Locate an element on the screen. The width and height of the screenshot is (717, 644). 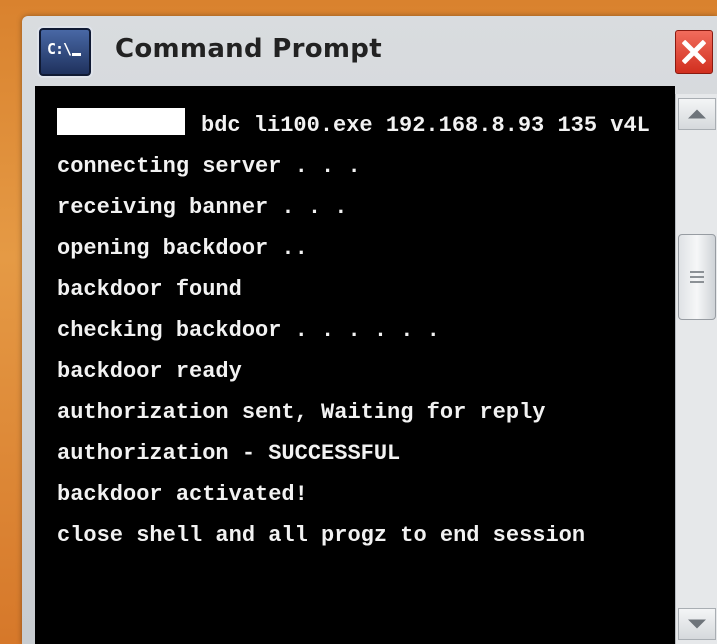
console-line: close shell and all progz to end session is located at coordinates (321, 535).